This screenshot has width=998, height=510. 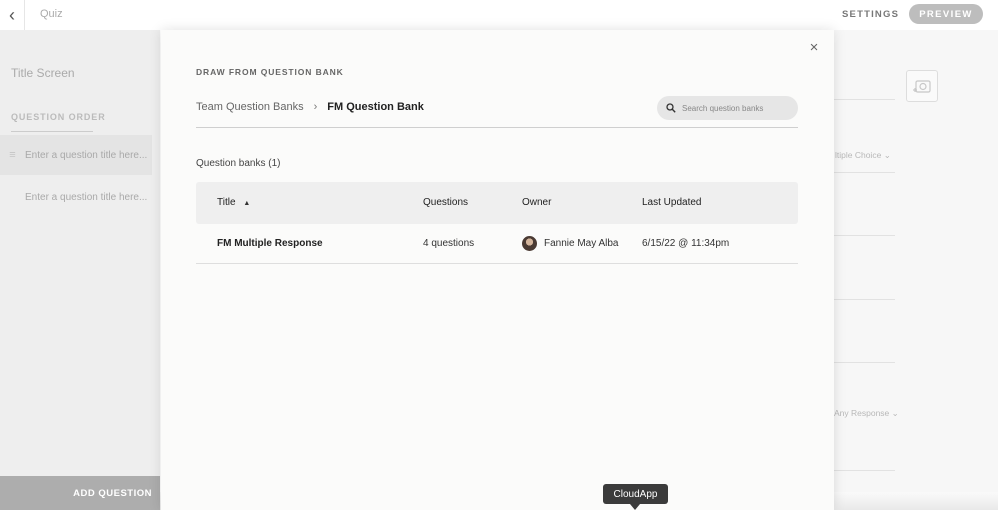 What do you see at coordinates (12, 155) in the screenshot?
I see `drag-handle-icon: ≡` at bounding box center [12, 155].